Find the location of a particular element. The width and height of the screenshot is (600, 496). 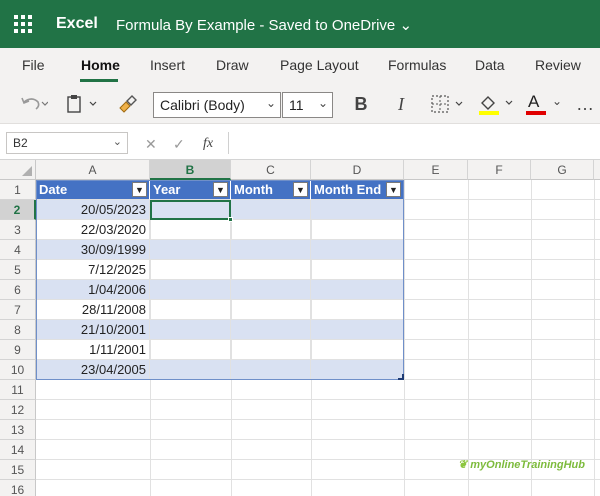

fill-color-button is located at coordinates (497, 104).